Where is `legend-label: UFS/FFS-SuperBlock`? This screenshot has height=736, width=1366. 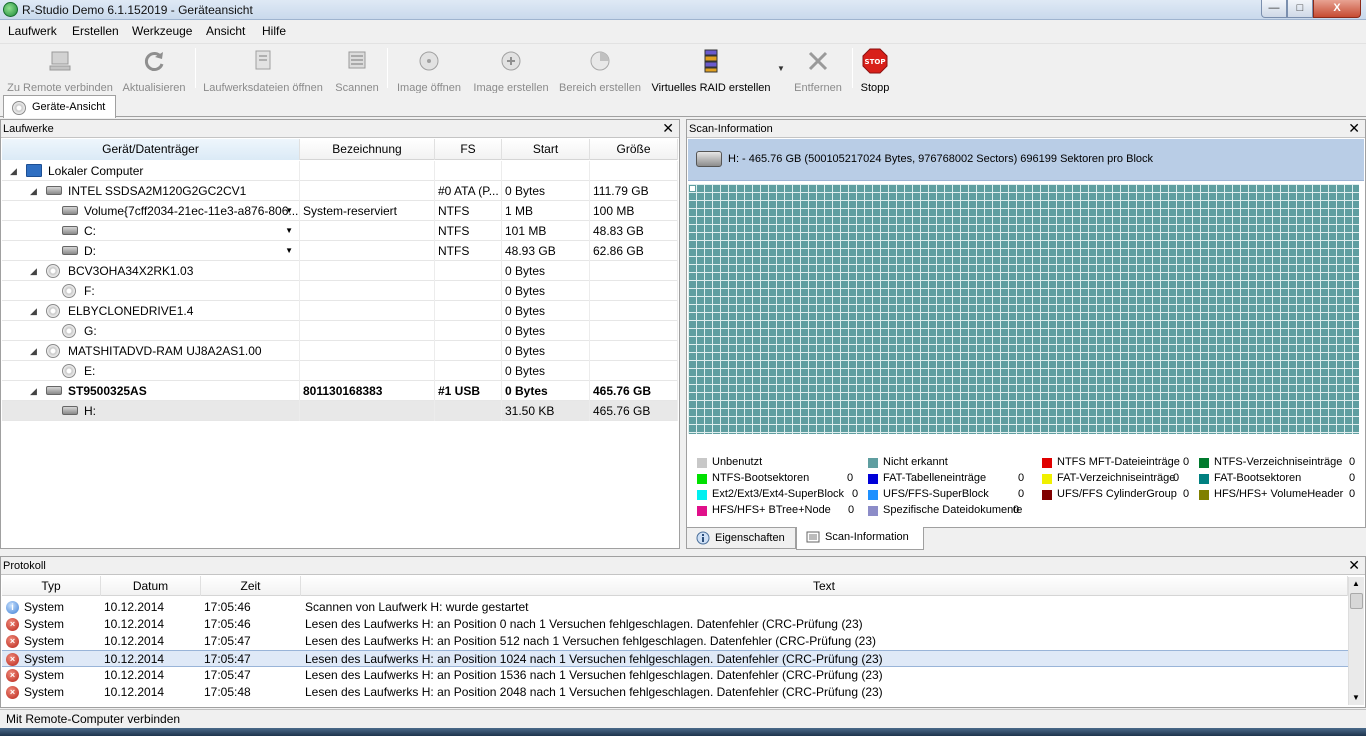
legend-label: UFS/FFS-SuperBlock is located at coordinates (936, 494).